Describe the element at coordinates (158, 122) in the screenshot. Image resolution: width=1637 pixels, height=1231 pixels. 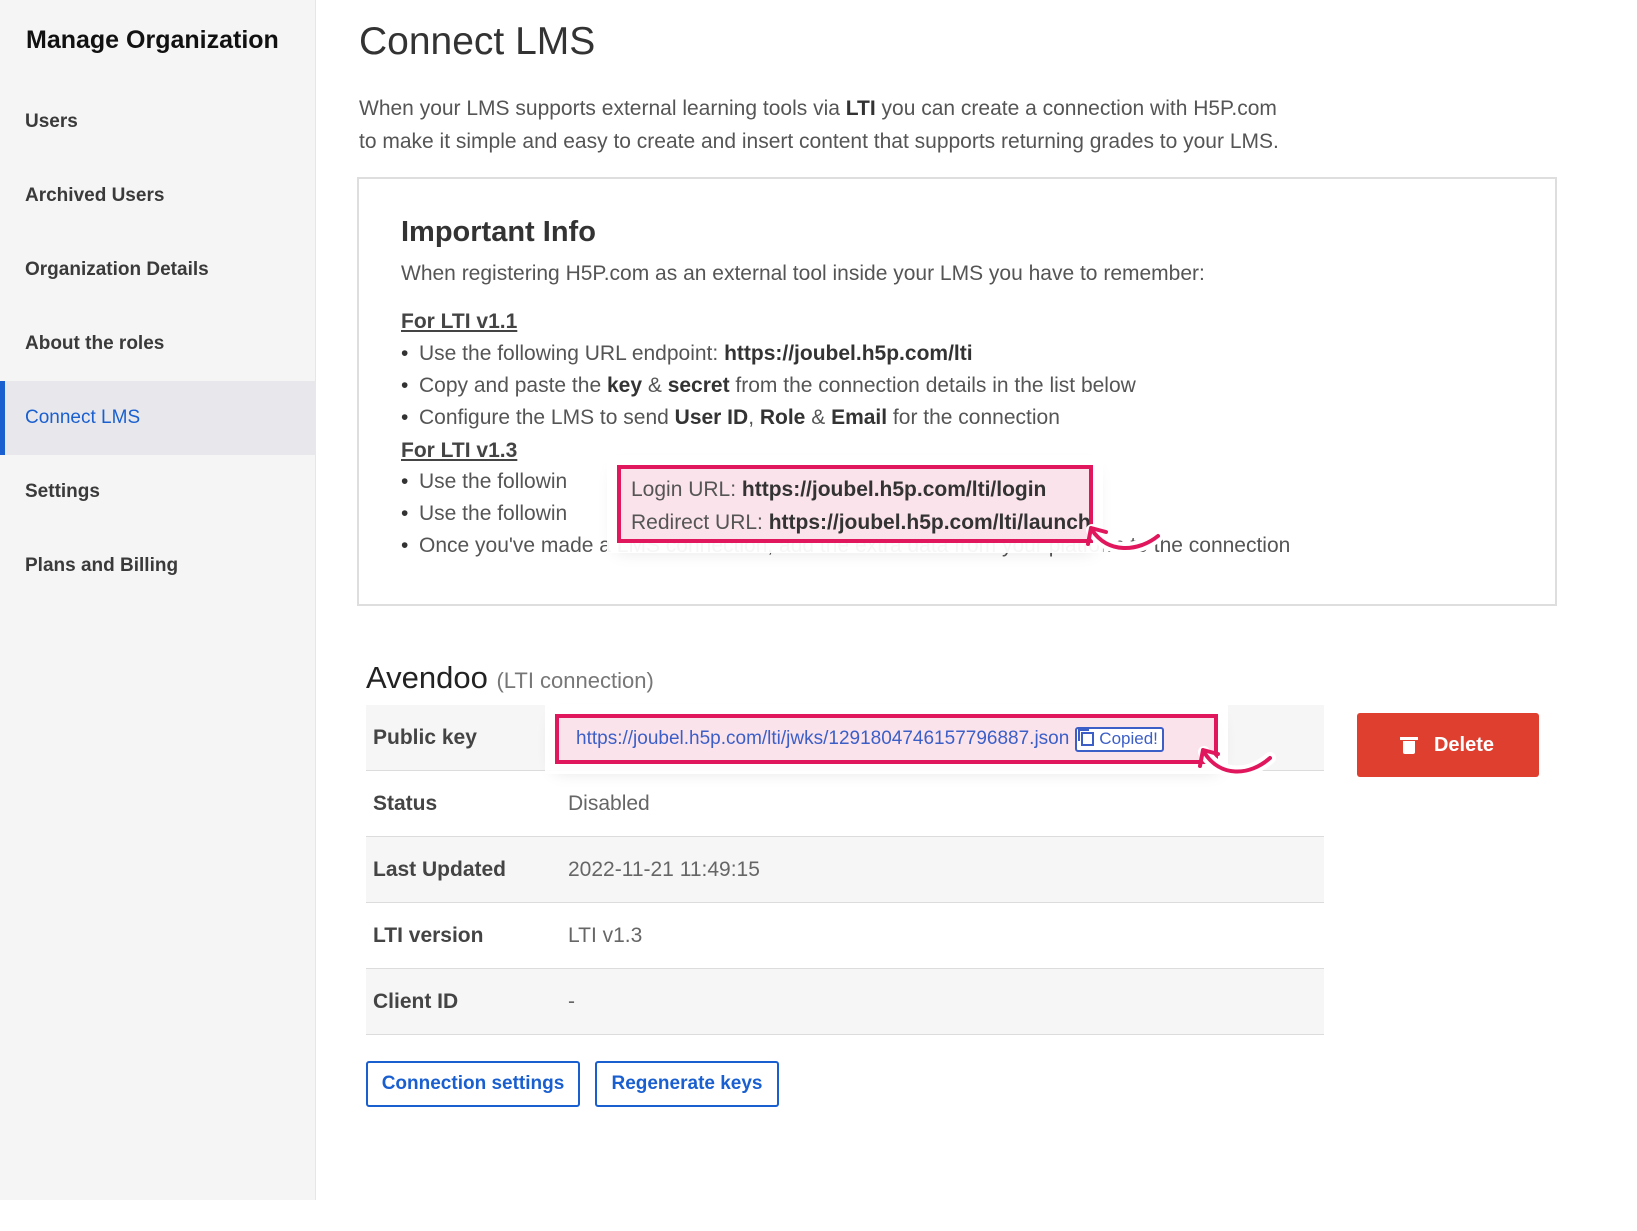
I see `sidebar-item-users: Users` at that location.